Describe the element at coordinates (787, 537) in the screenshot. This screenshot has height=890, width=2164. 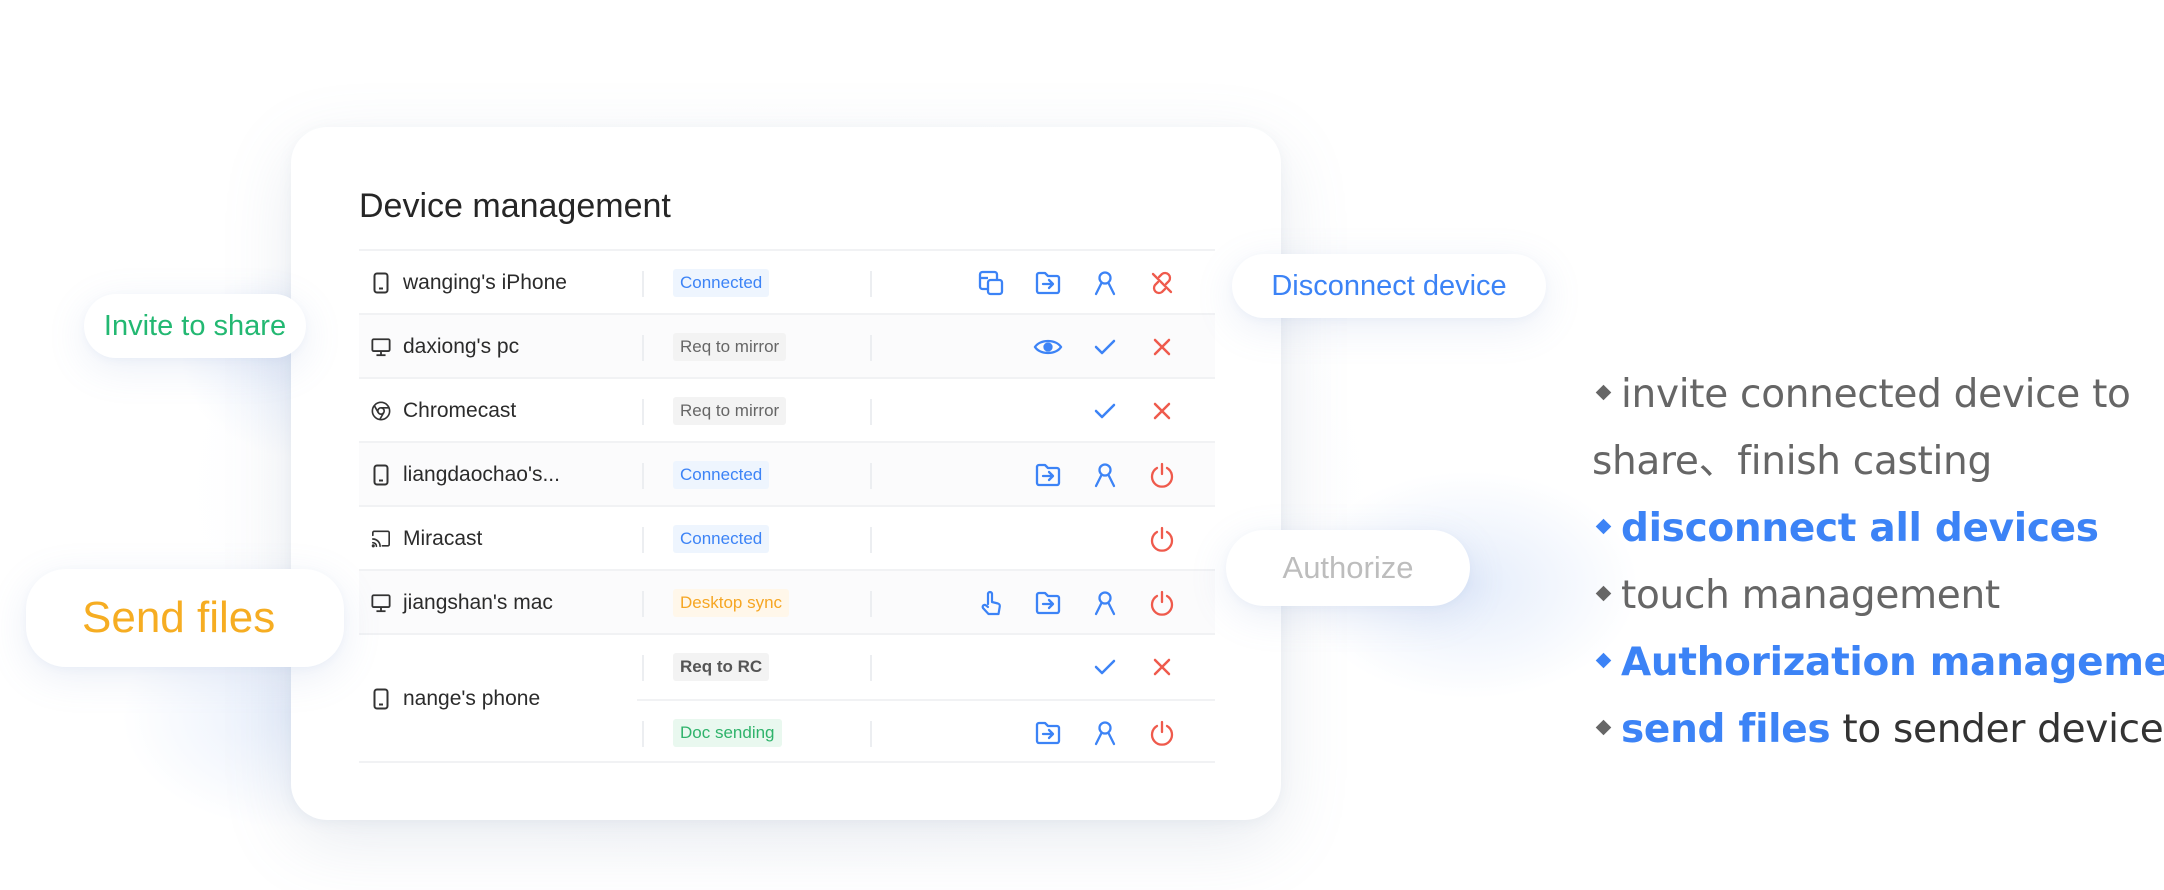
I see `table-row: Miracast Connected` at that location.